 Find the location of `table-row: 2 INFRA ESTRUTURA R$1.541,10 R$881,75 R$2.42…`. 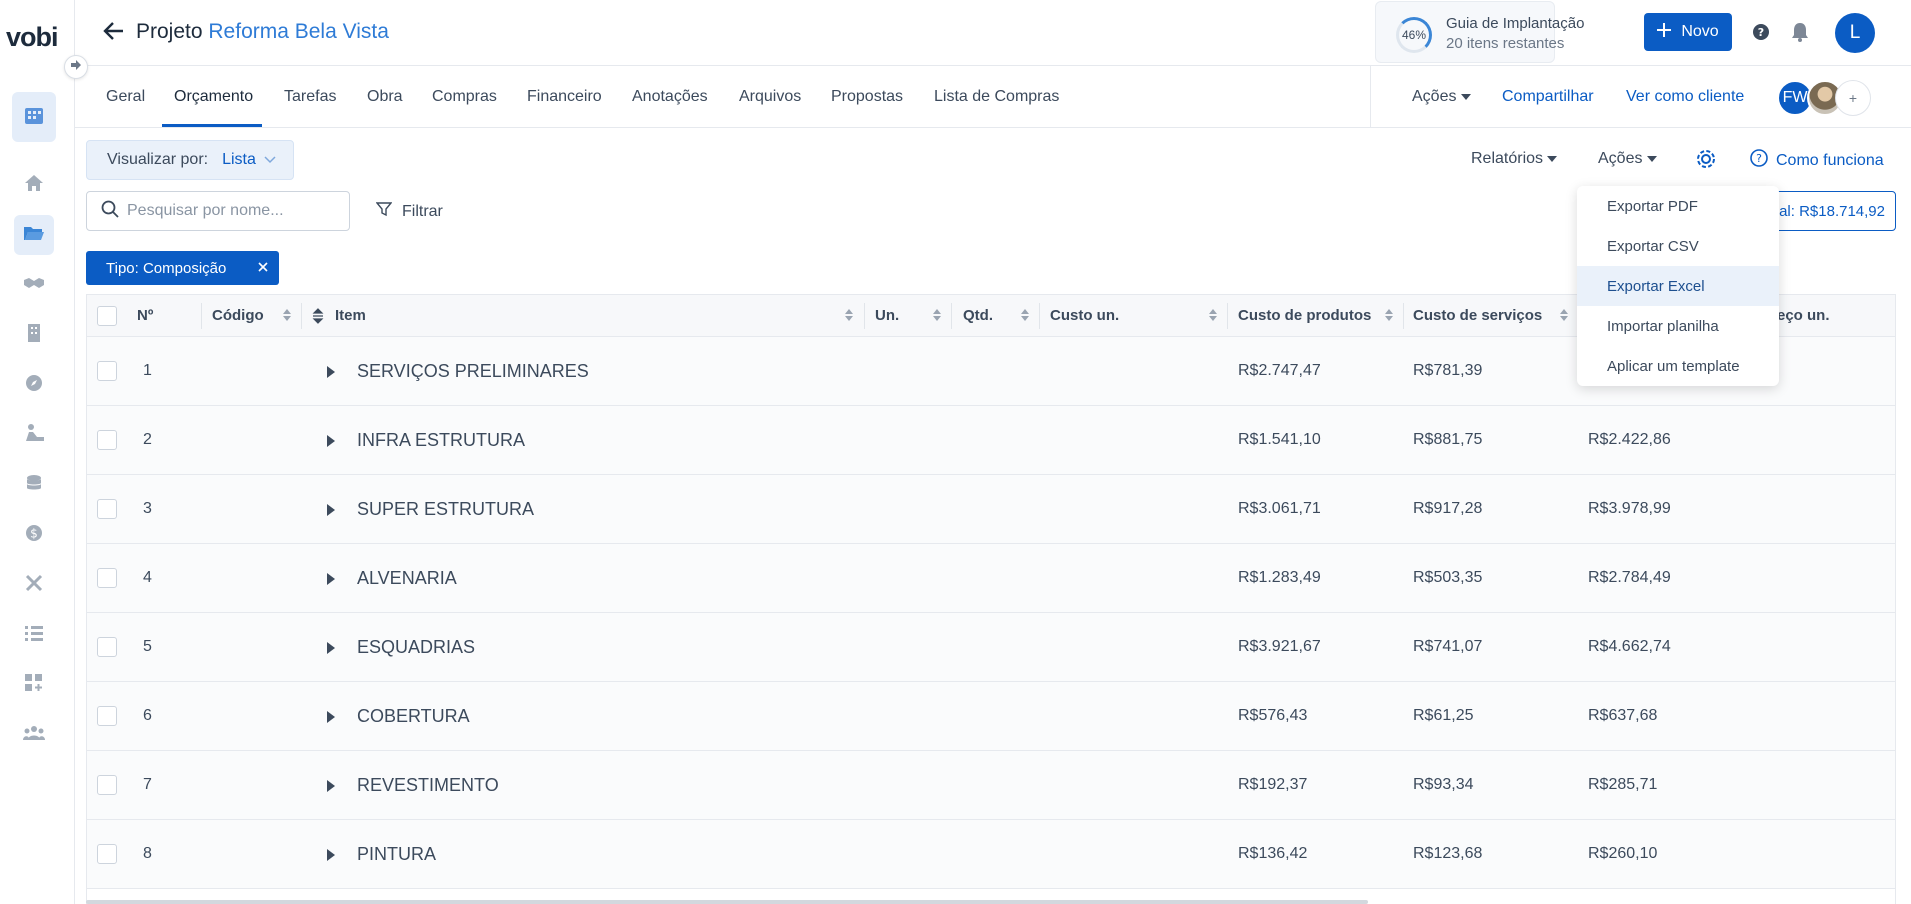

table-row: 2 INFRA ESTRUTURA R$1.541,10 R$881,75 R$2.42… is located at coordinates (991, 440).